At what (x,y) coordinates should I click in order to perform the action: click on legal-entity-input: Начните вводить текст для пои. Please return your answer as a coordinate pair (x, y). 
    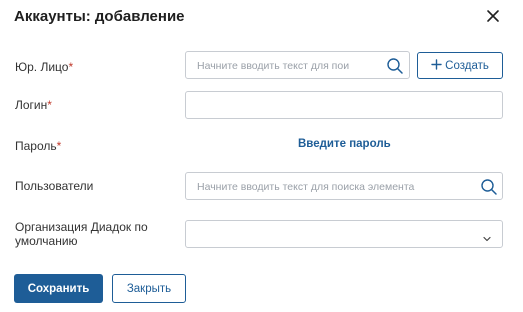
    Looking at the image, I should click on (297, 65).